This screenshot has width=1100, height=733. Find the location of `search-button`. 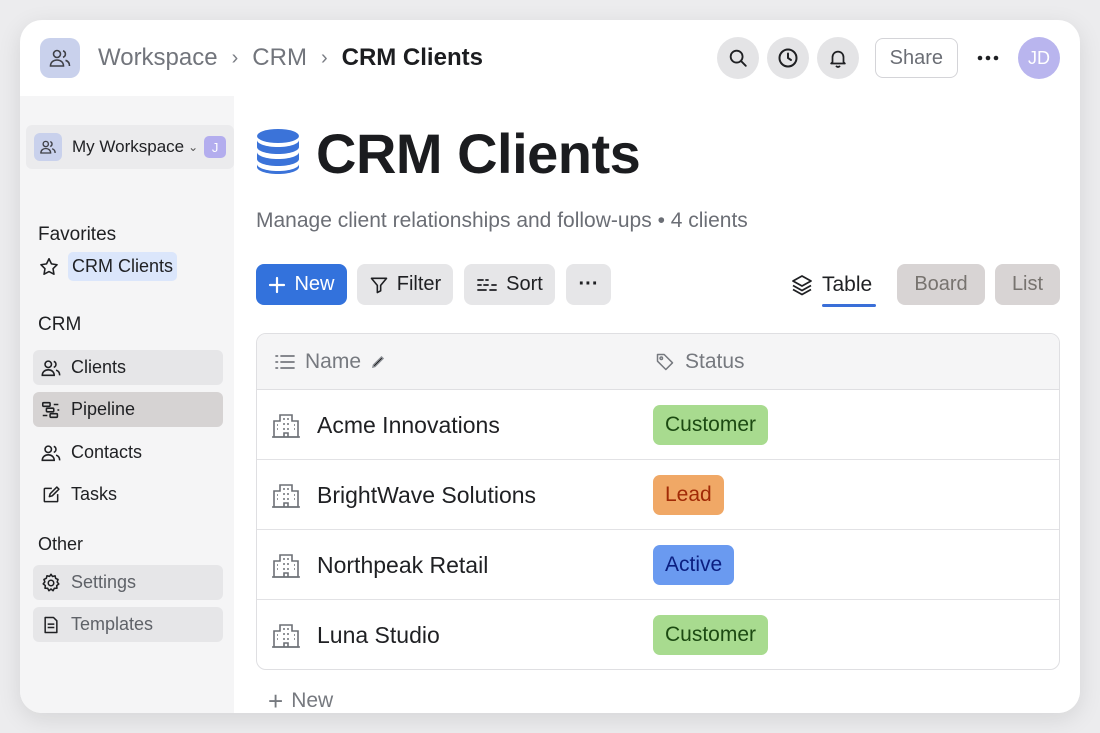

search-button is located at coordinates (737, 58).